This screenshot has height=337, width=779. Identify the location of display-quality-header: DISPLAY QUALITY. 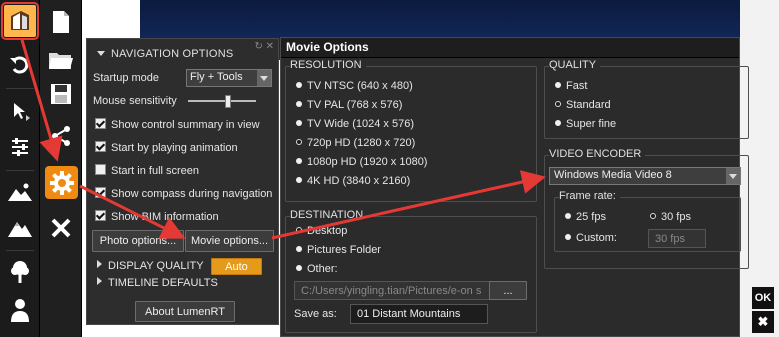
(150, 266).